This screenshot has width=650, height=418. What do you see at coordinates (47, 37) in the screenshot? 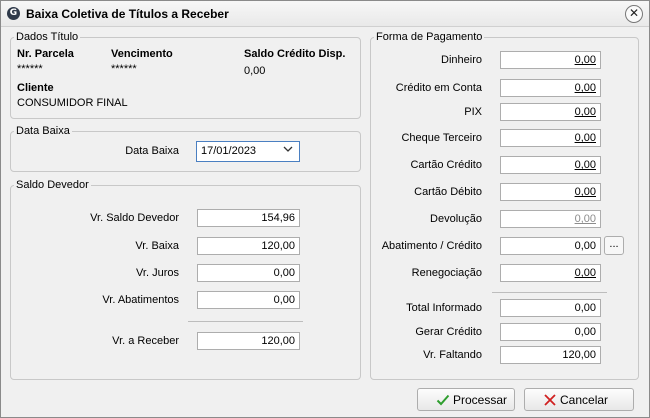
I see `dados-titulo-legend: Dados Título` at bounding box center [47, 37].